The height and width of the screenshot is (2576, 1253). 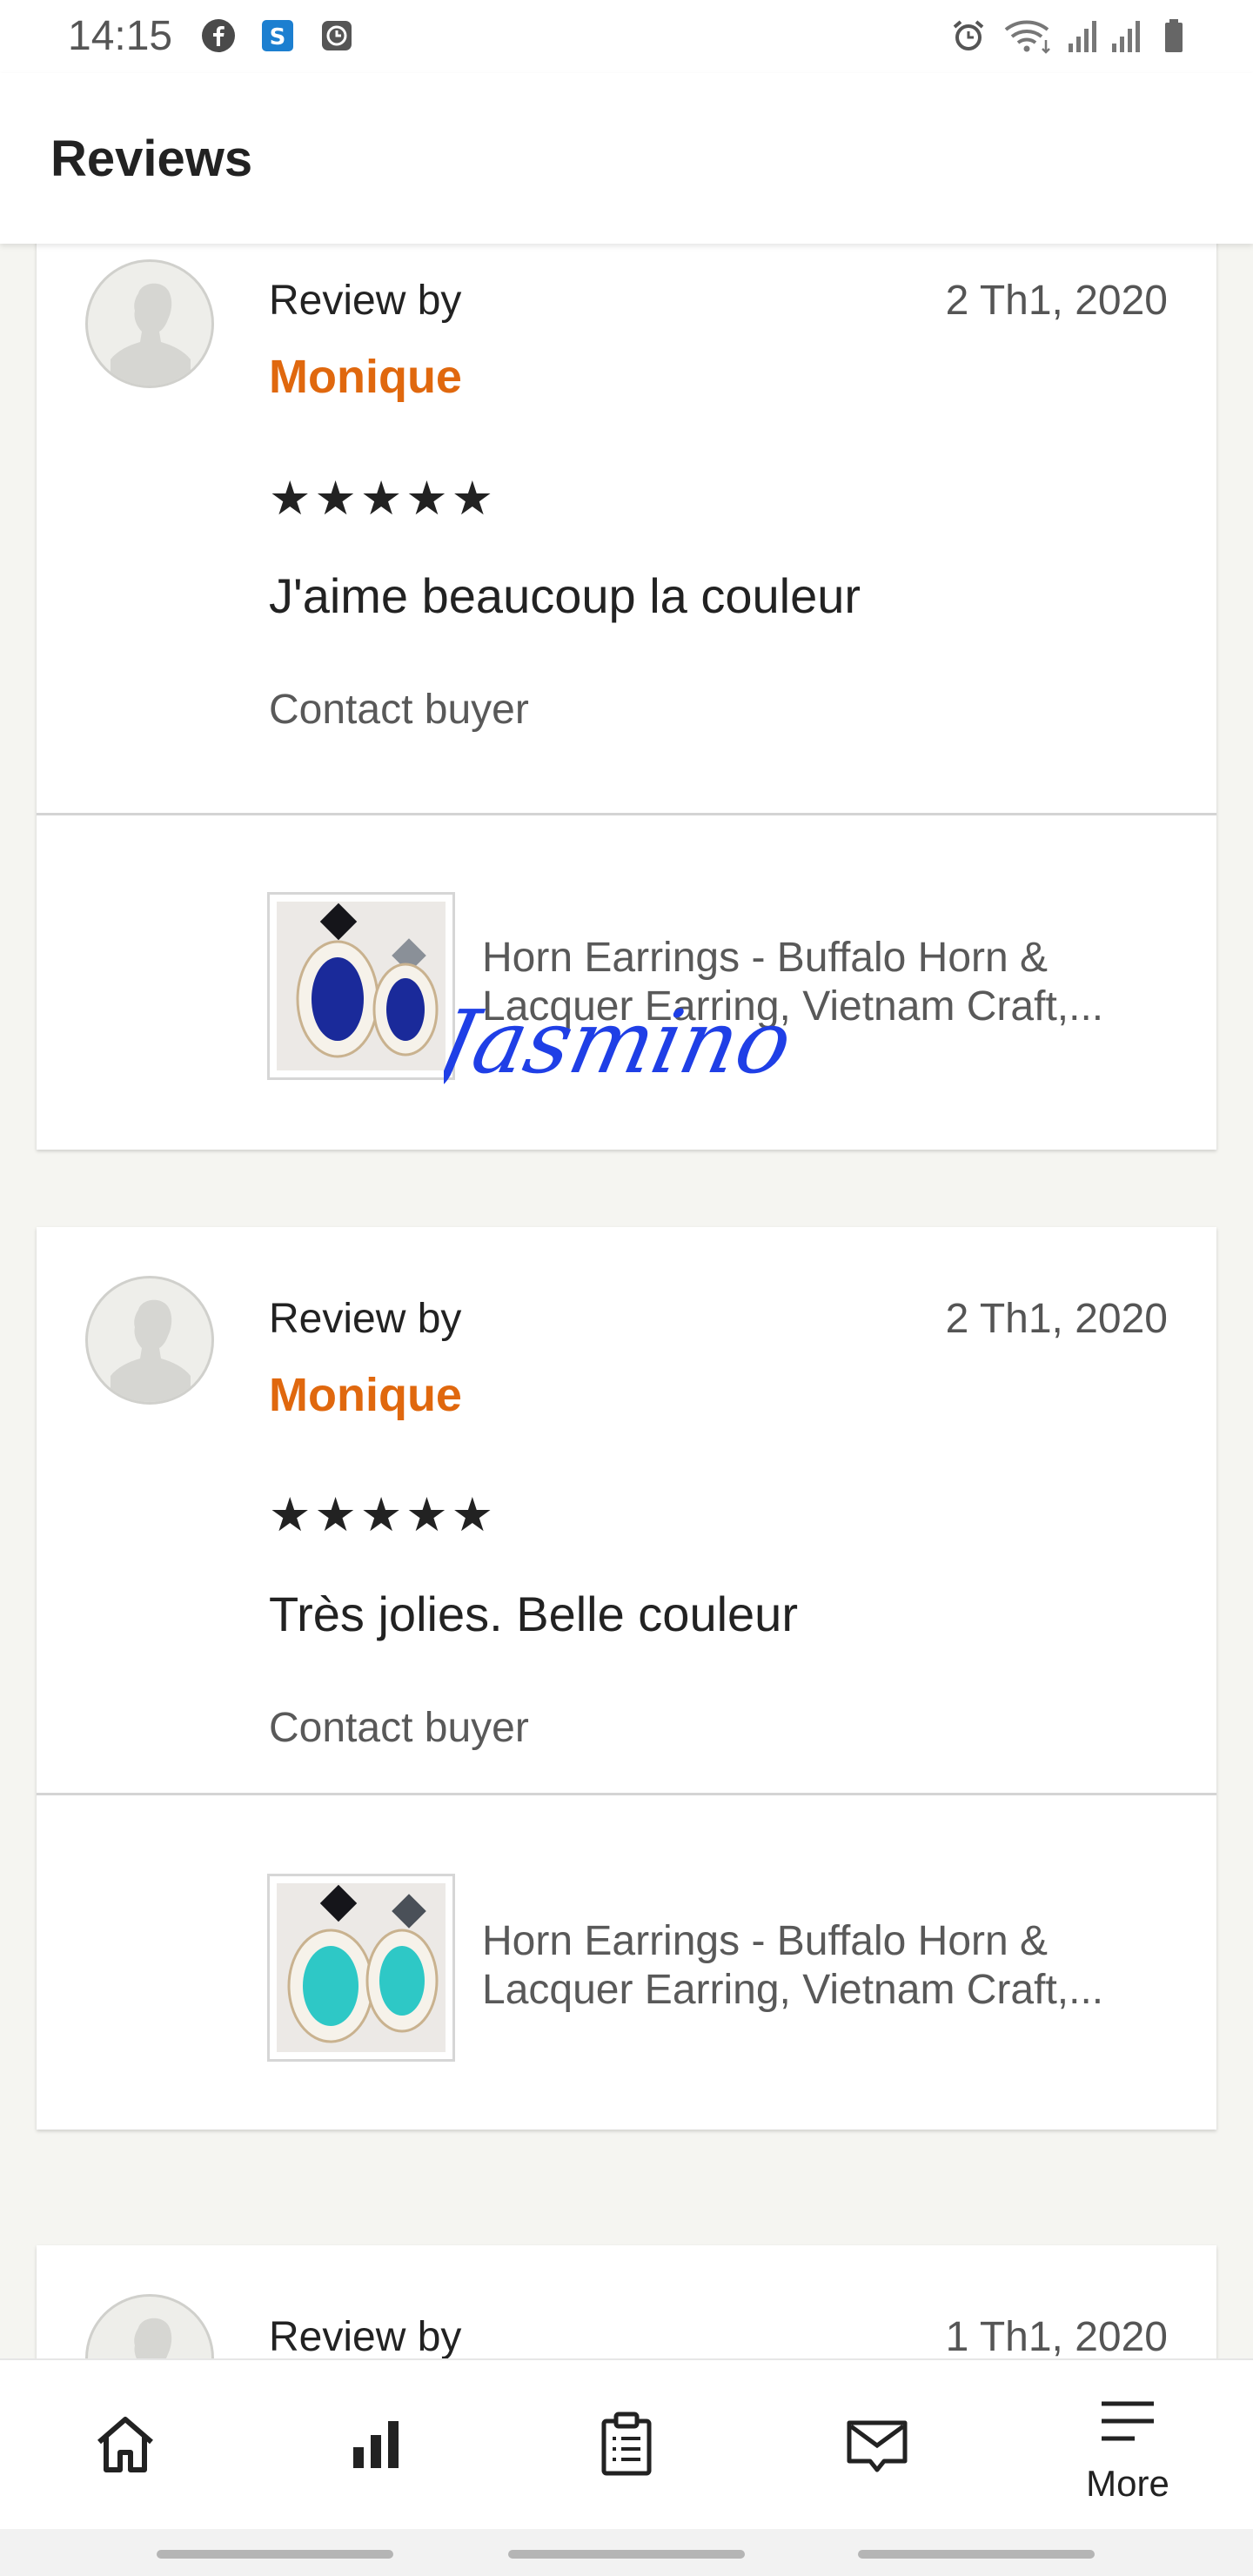 What do you see at coordinates (1174, 35) in the screenshot?
I see `battery-icon` at bounding box center [1174, 35].